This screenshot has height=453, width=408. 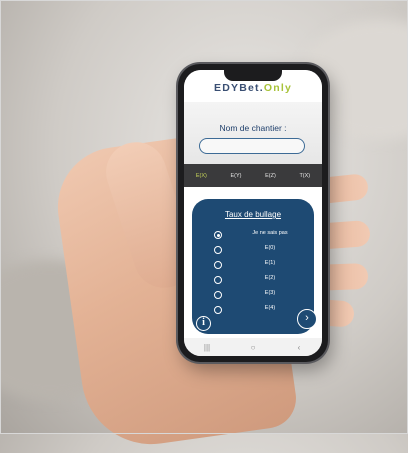 I want to click on option-e3: E(3), so click(x=253, y=295).